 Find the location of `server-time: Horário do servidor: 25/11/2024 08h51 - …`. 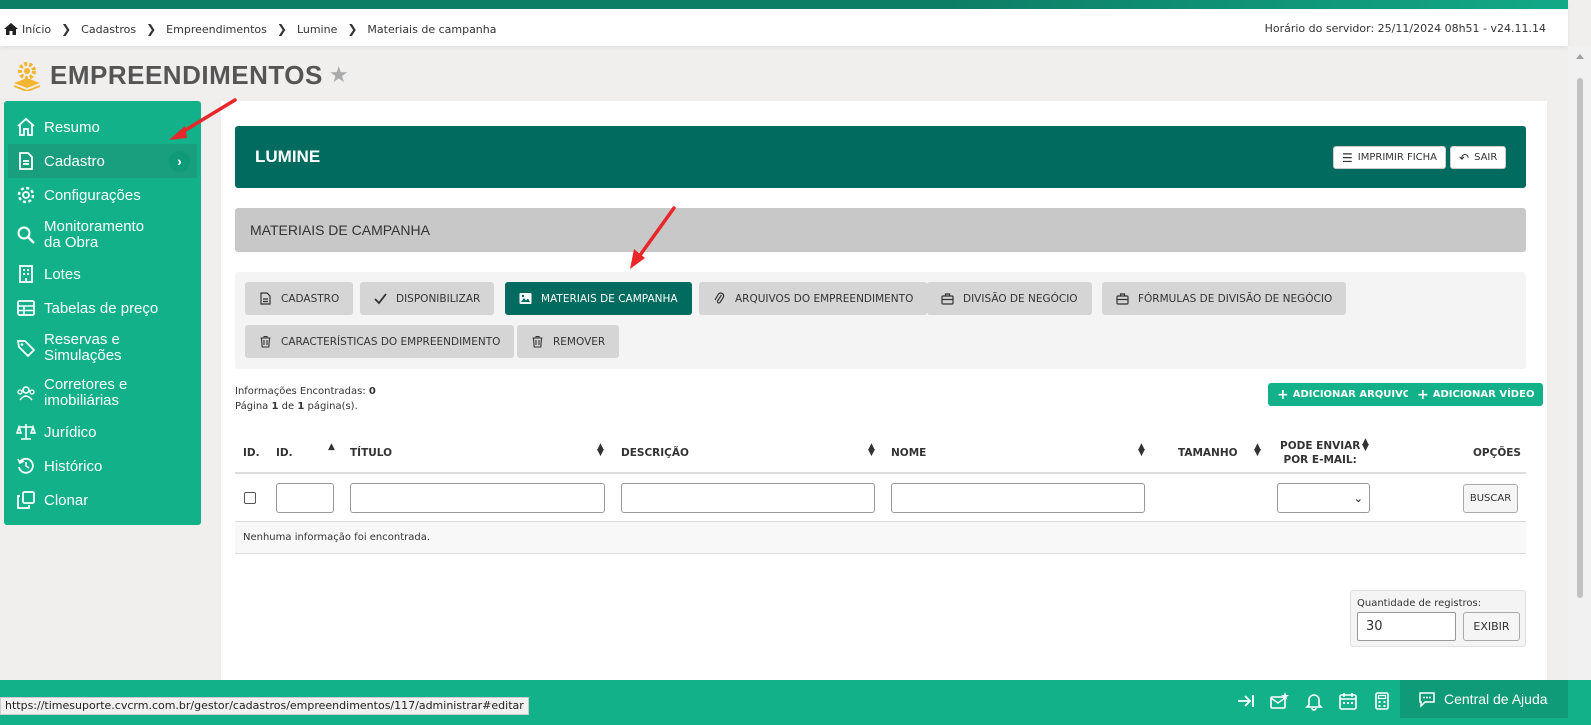

server-time: Horário do servidor: 25/11/2024 08h51 - … is located at coordinates (1405, 28).